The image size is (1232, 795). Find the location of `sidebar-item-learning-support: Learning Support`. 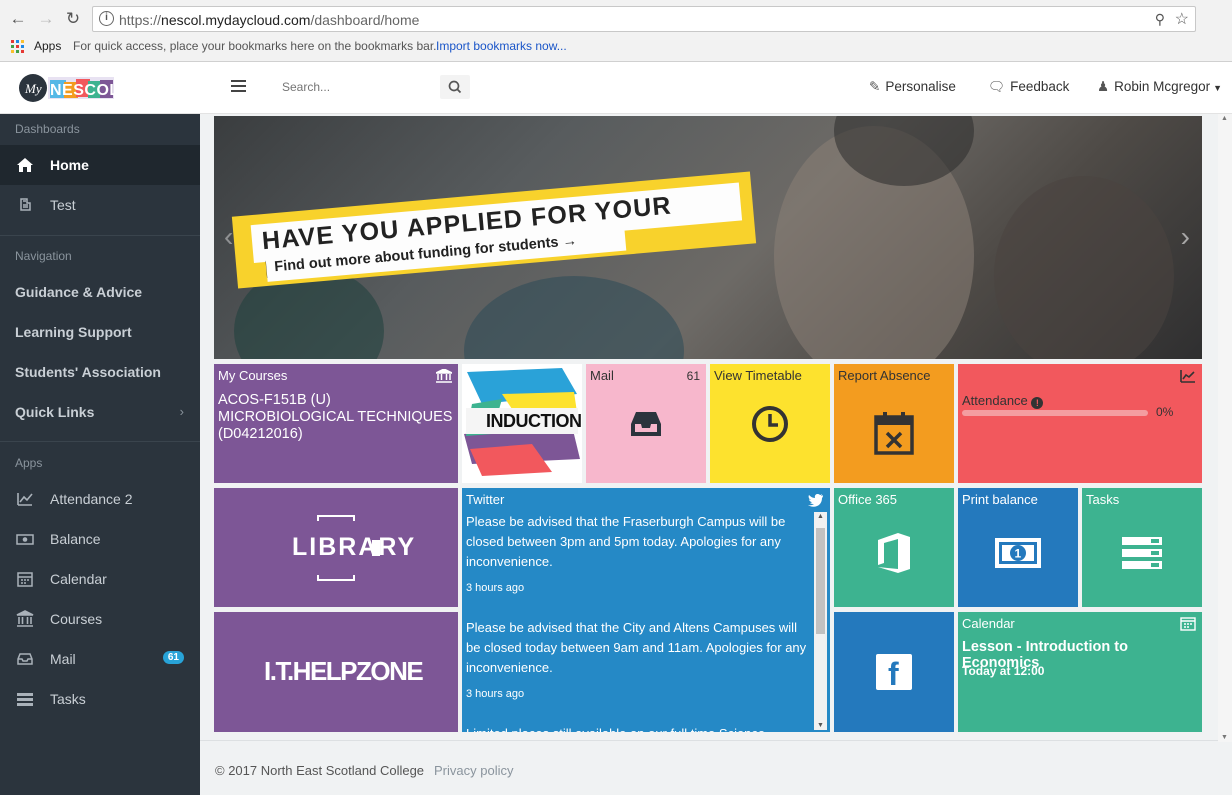

sidebar-item-learning-support: Learning Support is located at coordinates (100, 332).